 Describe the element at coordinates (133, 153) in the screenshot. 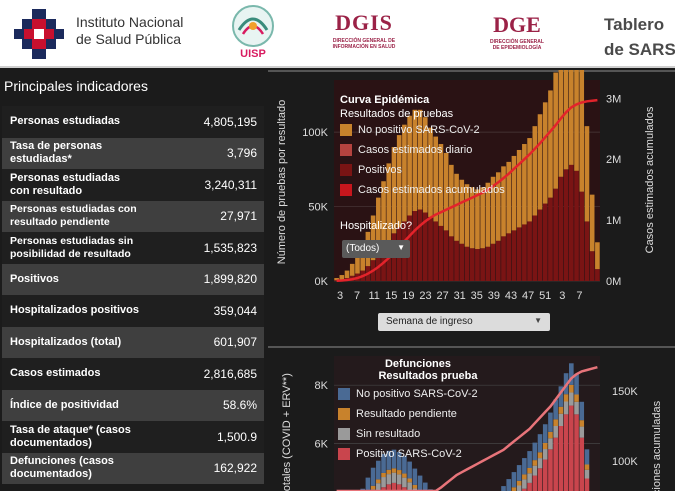

I see `indicator-row: Tasa de personas estudiadas* 3,796` at that location.